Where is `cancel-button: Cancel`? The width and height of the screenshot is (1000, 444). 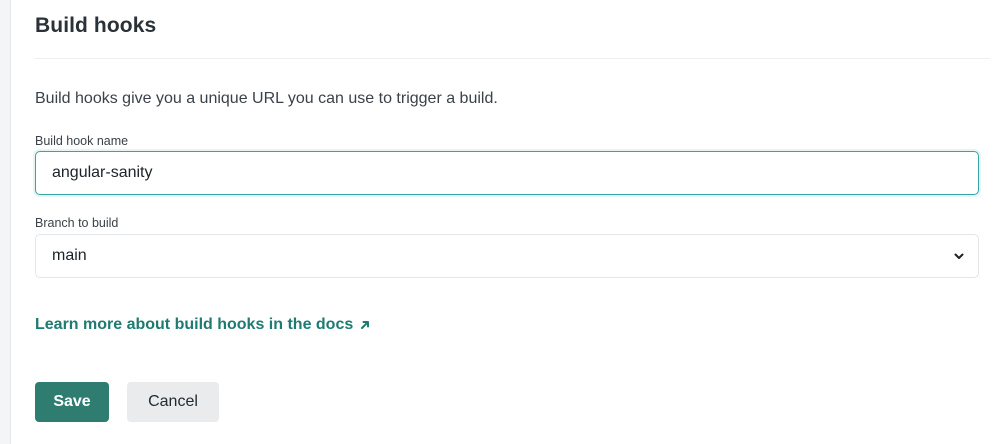
cancel-button: Cancel is located at coordinates (173, 402).